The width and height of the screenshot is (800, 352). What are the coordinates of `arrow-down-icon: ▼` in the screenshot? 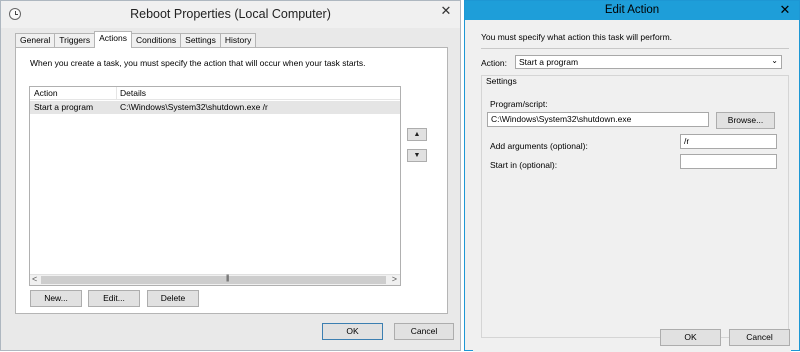 It's located at (417, 155).